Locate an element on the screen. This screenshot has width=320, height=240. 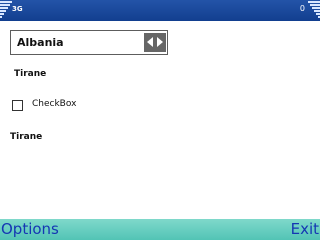
capital-label-bottom: Tirane is located at coordinates (26, 137).